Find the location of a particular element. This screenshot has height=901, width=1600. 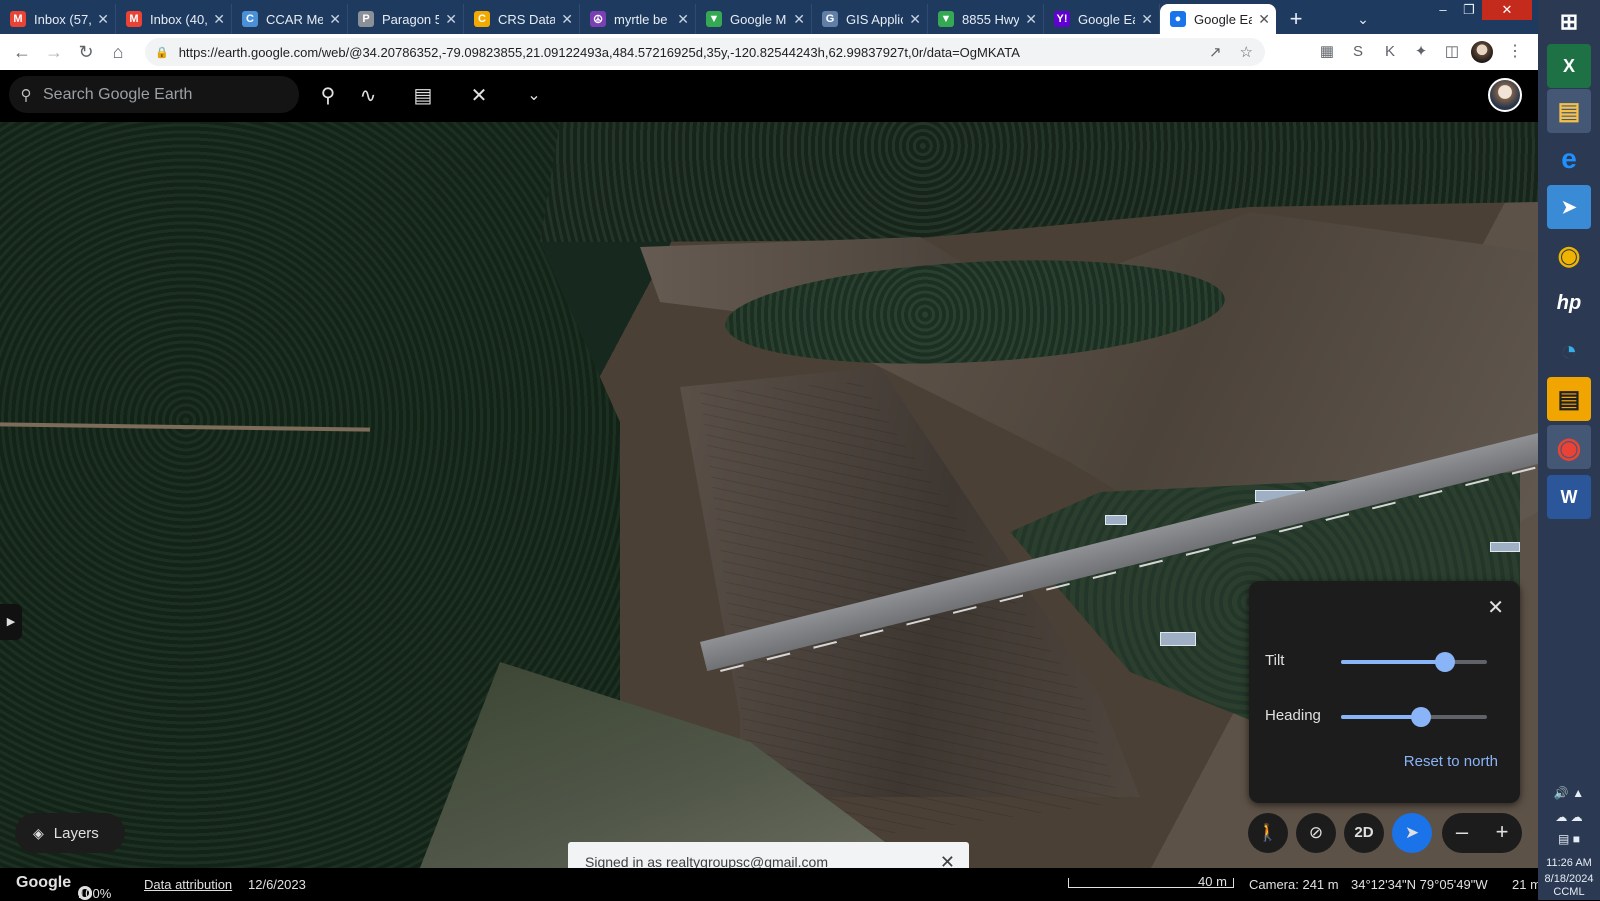

house-roof is located at coordinates (1505, 547).